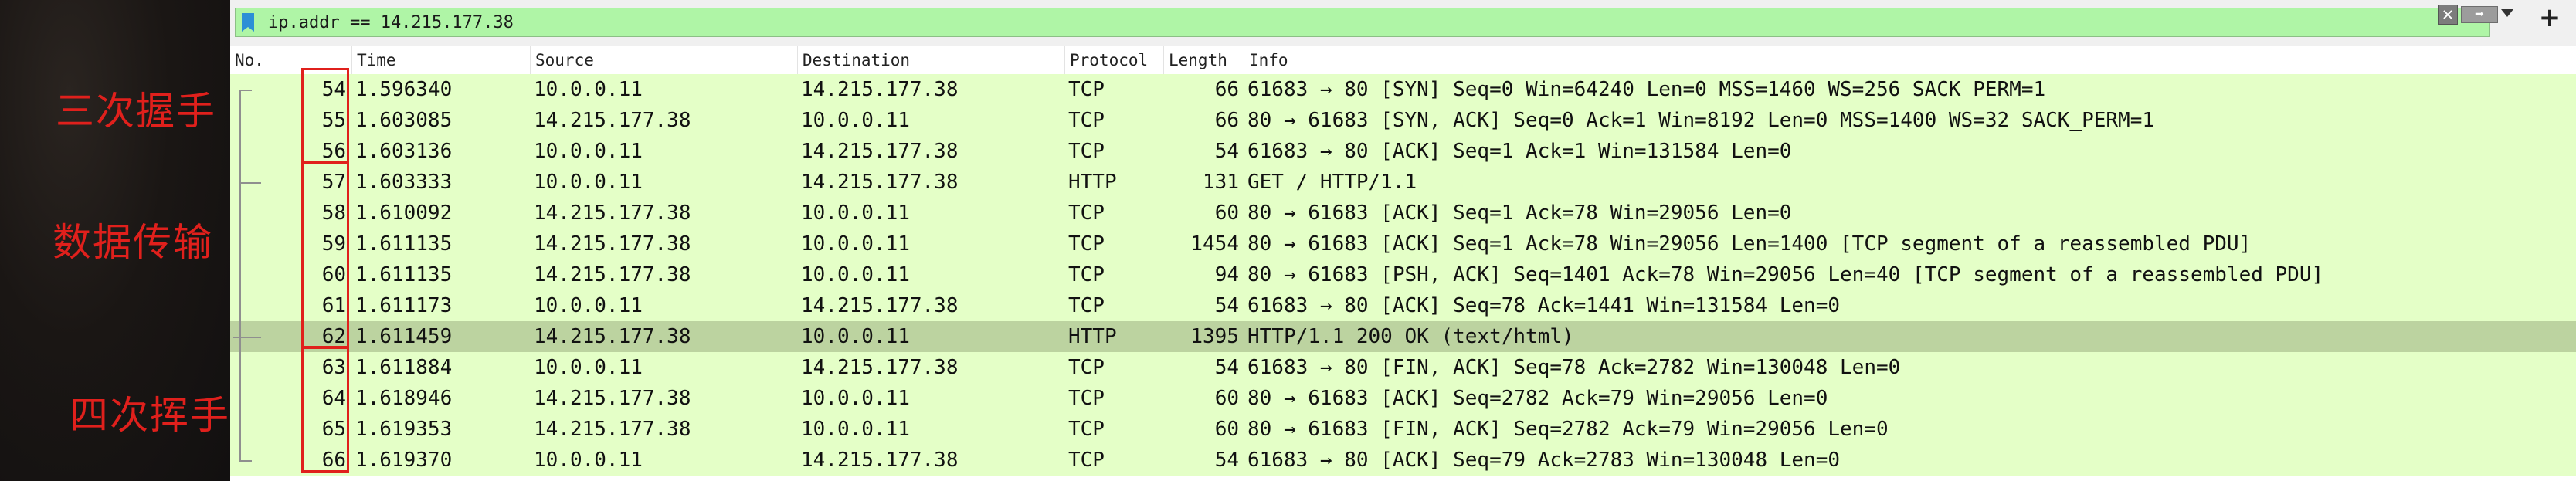 The image size is (2576, 481). What do you see at coordinates (247, 337) in the screenshot?
I see `response-arrow-line` at bounding box center [247, 337].